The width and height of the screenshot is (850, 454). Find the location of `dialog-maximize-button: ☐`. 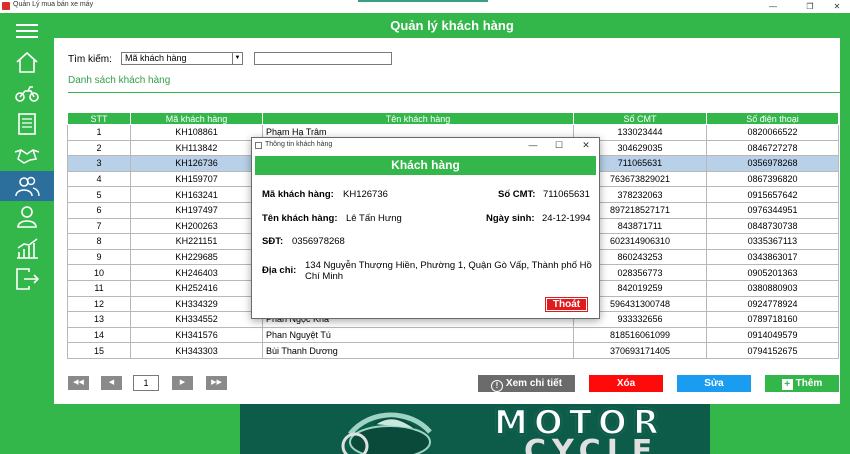

dialog-maximize-button: ☐ is located at coordinates (559, 145).